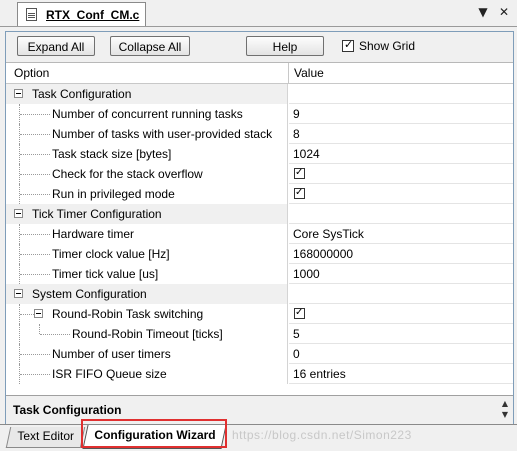 The image size is (517, 451). Describe the element at coordinates (89, 294) in the screenshot. I see `option-label: System Configuration` at that location.